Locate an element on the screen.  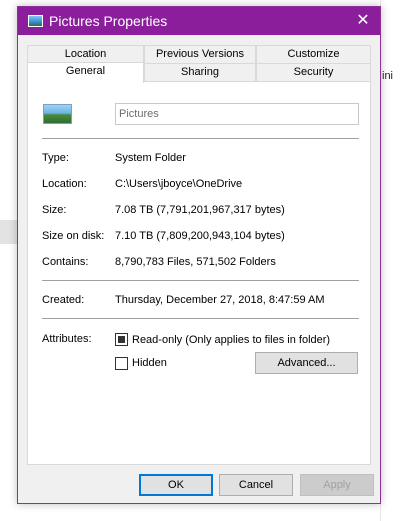
background-fragment is located at coordinates (9, 232).